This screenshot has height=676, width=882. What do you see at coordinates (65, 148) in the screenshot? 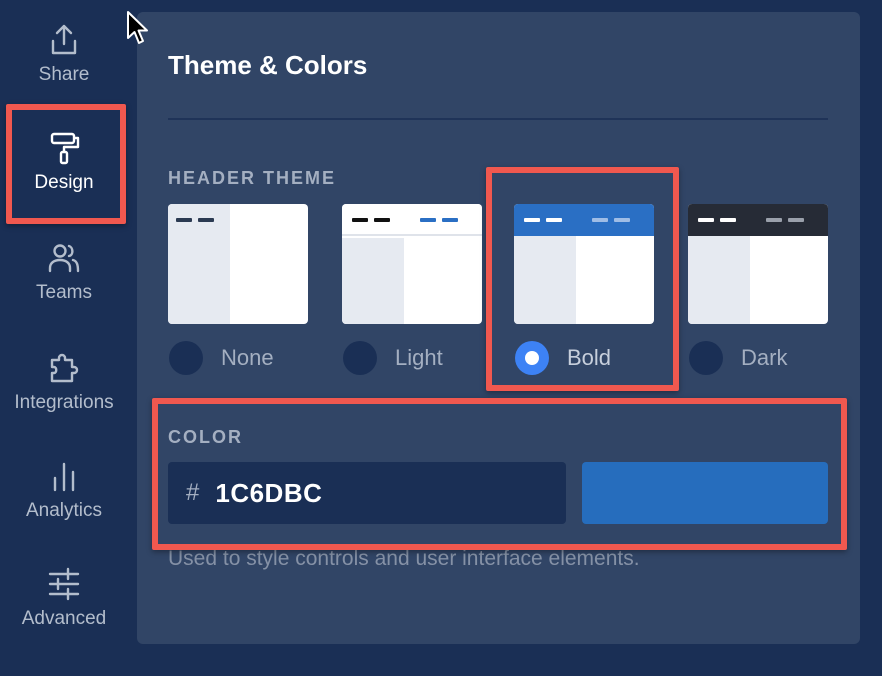
I see `paint-roller-icon` at bounding box center [65, 148].